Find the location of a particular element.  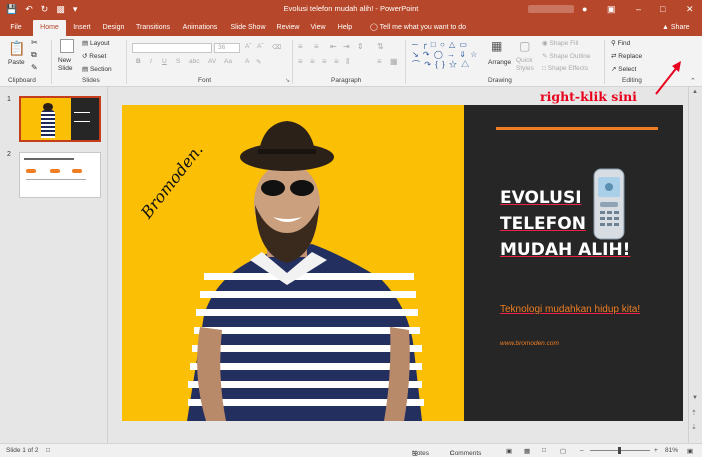

shape-fill-button: ◉ Shape Fill is located at coordinates (560, 43).